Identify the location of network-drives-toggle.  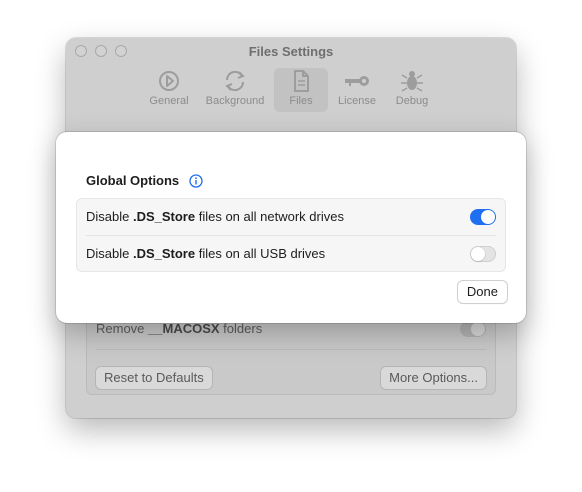
(483, 217).